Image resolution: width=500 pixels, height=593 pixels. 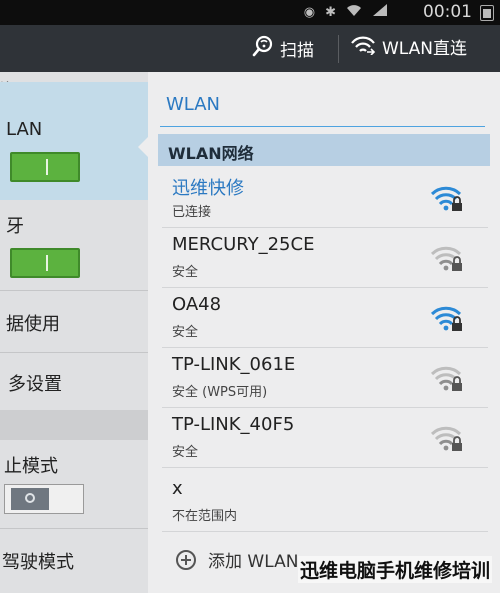 I want to click on scan-button: 扫描, so click(x=283, y=48).